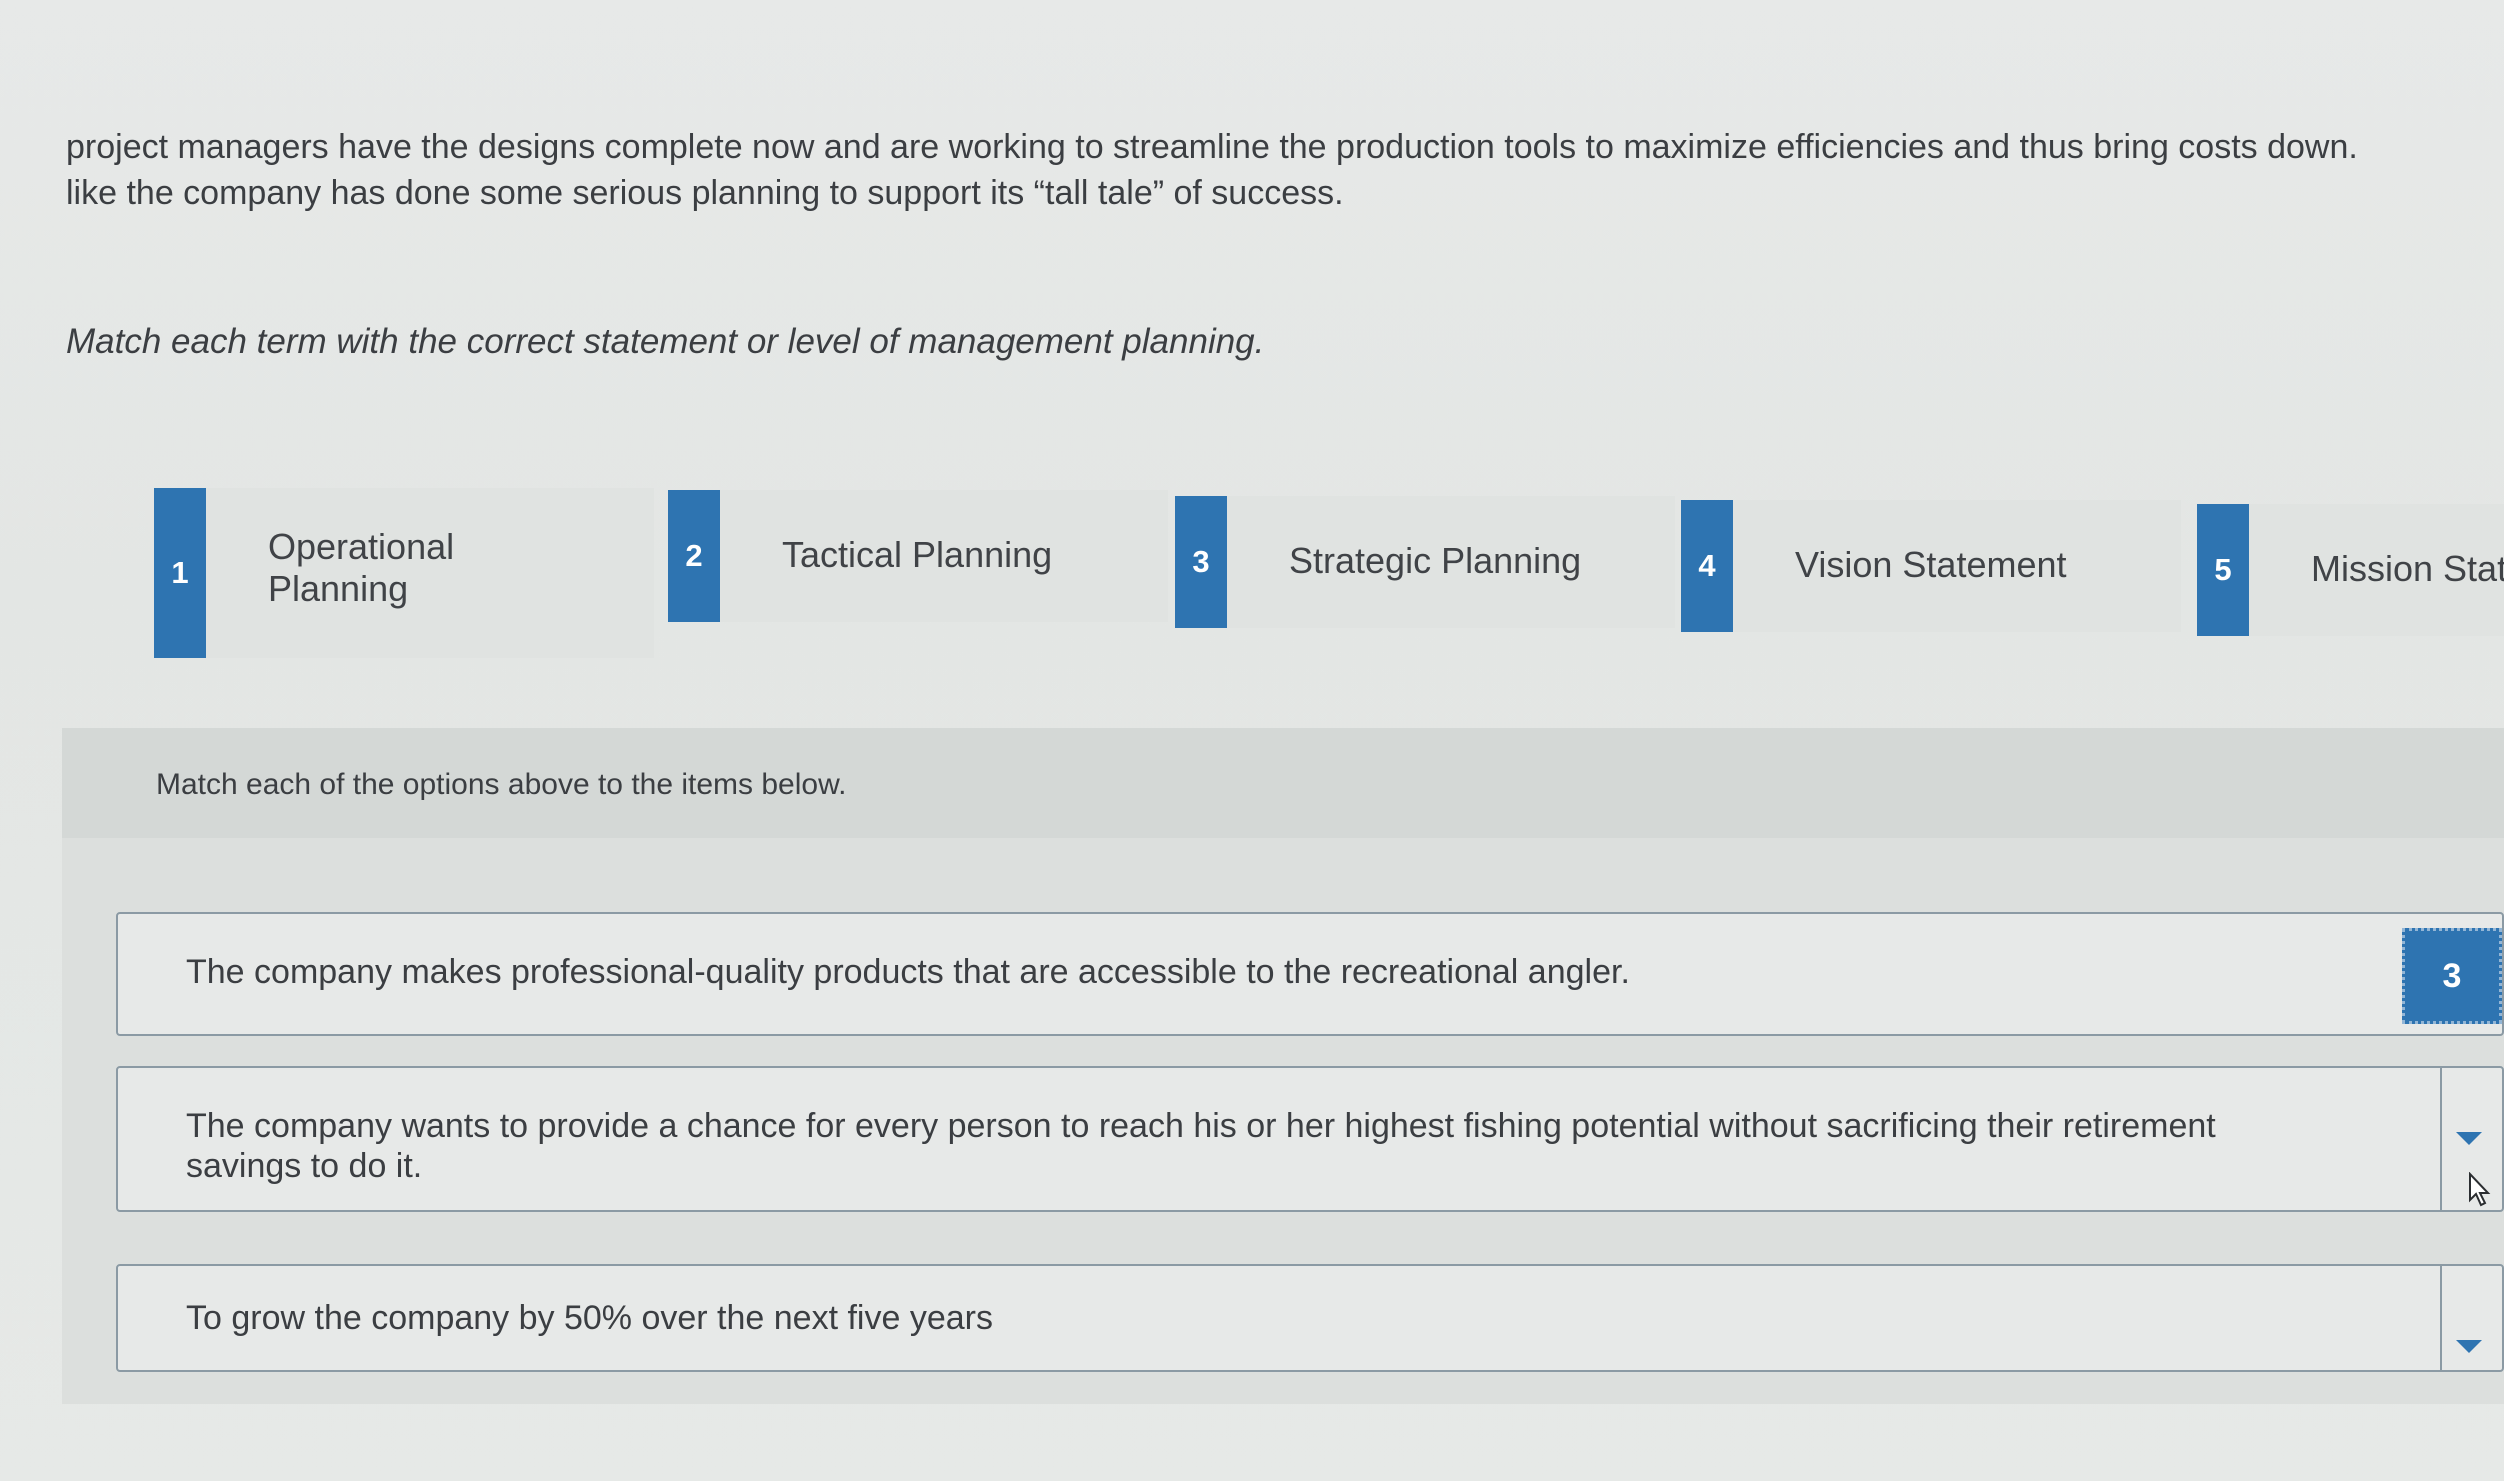 The image size is (2504, 1481). I want to click on term-number-2: 2, so click(694, 556).